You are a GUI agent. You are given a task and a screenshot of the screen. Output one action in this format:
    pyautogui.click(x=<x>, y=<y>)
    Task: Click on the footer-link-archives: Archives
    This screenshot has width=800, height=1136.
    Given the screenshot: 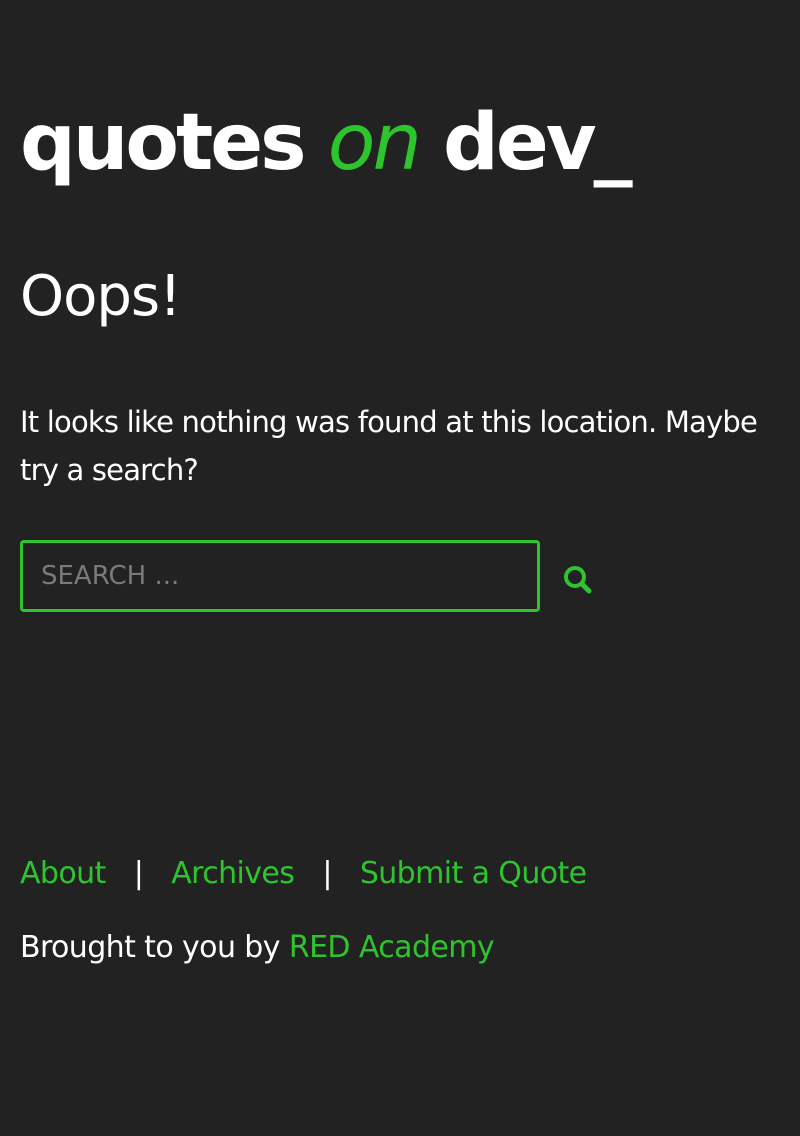 What is the action you would take?
    pyautogui.click(x=233, y=873)
    